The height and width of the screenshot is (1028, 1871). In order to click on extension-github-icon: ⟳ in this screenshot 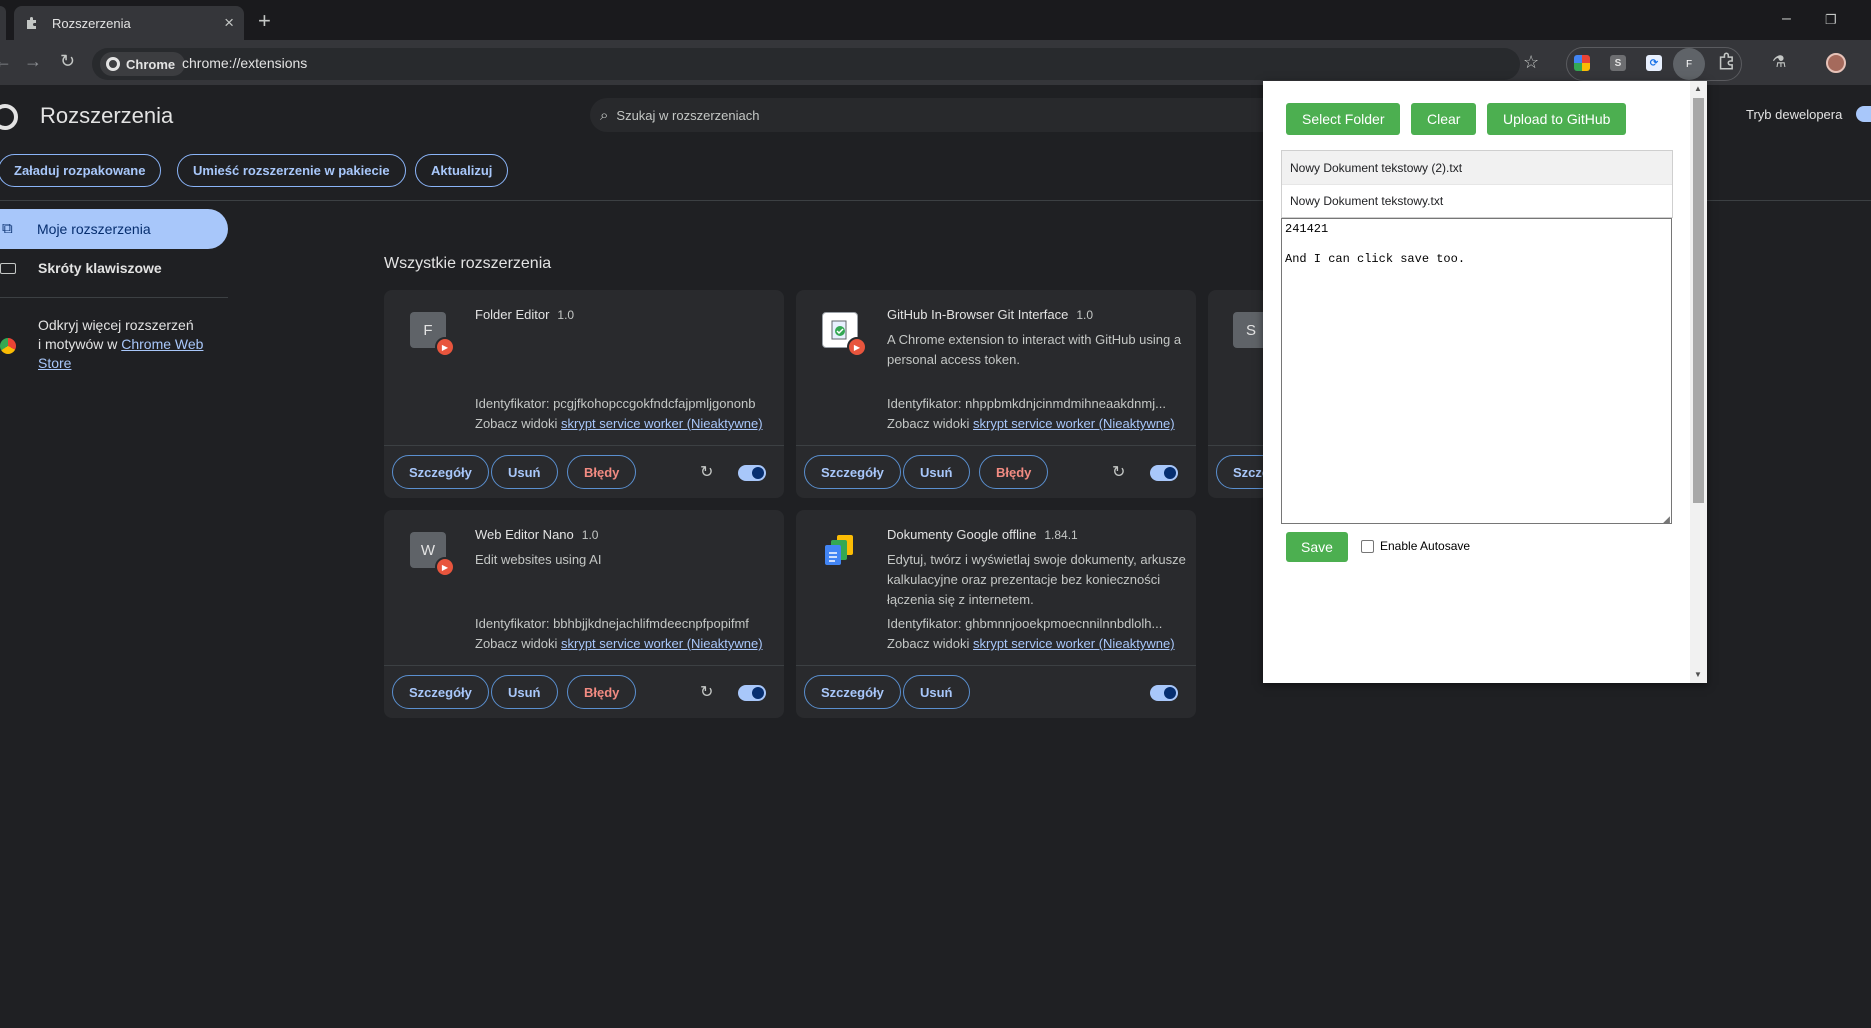, I will do `click(1654, 63)`.